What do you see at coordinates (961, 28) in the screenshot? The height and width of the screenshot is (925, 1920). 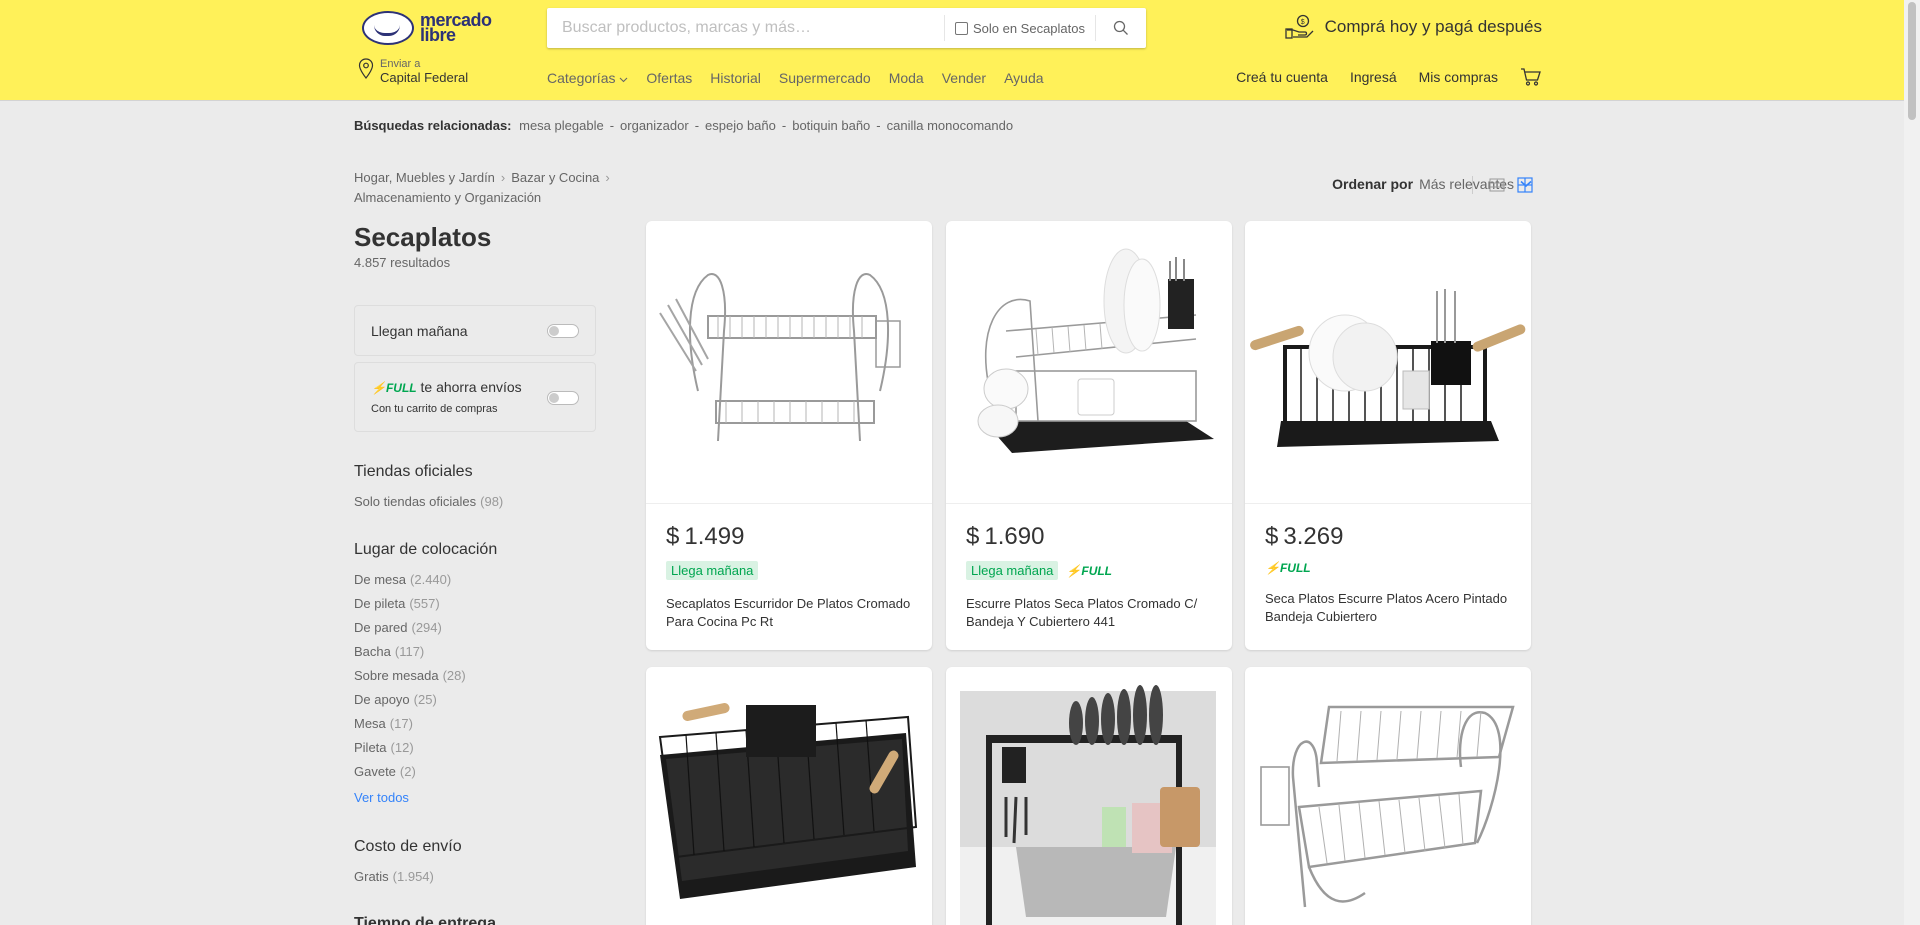 I see `checkbox-icon` at bounding box center [961, 28].